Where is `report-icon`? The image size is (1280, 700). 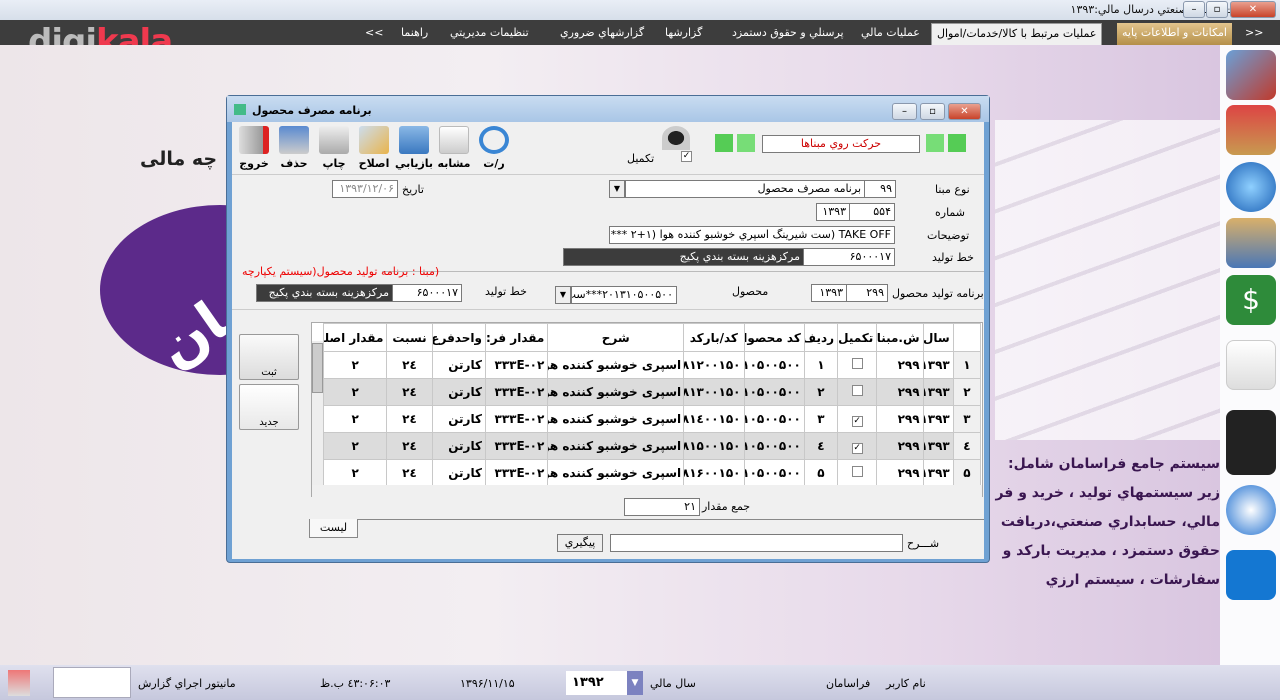
report-icon is located at coordinates (19, 683).